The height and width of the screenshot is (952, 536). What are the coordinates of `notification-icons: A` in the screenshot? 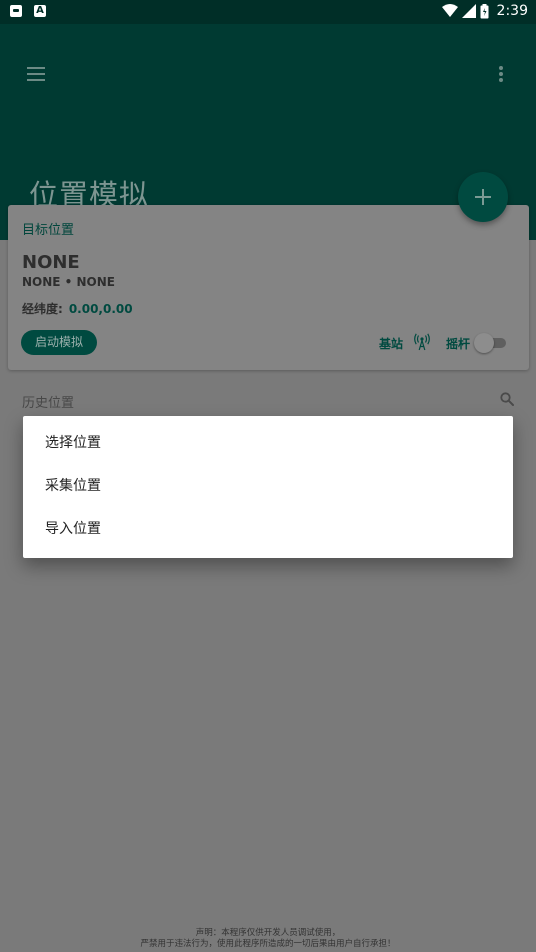 It's located at (28, 11).